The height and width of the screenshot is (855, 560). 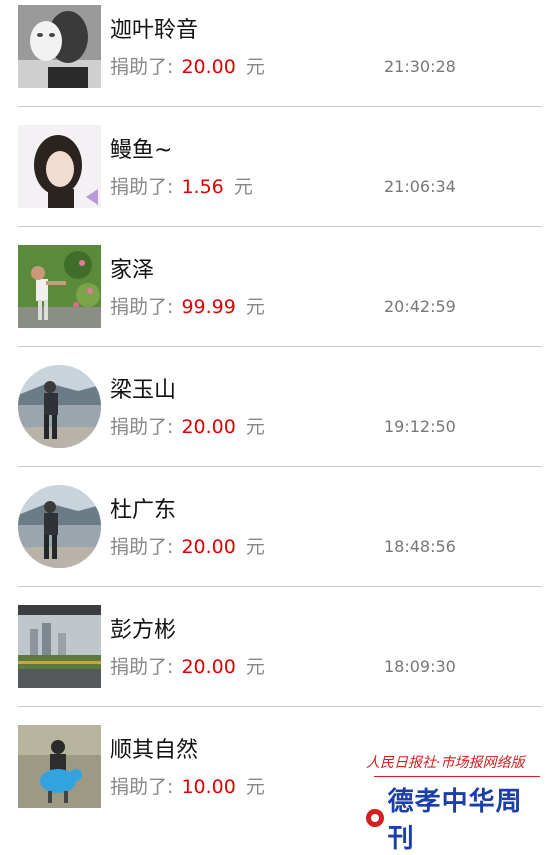 I want to click on donation-amount: 10.00, so click(x=208, y=787).